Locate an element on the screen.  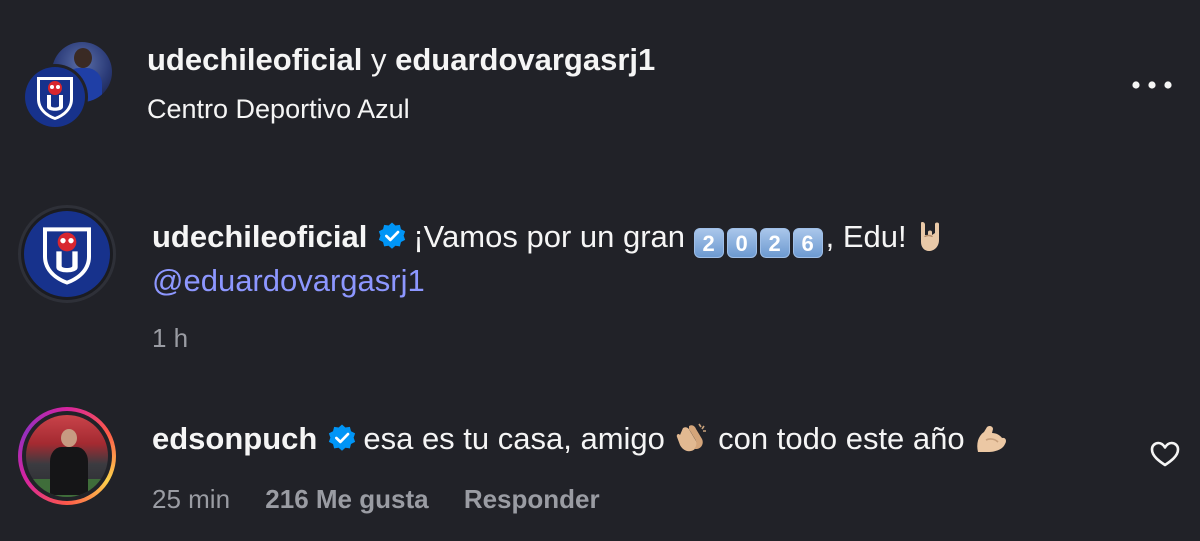
post-location: Centro Deportivo Azul is located at coordinates (278, 109).